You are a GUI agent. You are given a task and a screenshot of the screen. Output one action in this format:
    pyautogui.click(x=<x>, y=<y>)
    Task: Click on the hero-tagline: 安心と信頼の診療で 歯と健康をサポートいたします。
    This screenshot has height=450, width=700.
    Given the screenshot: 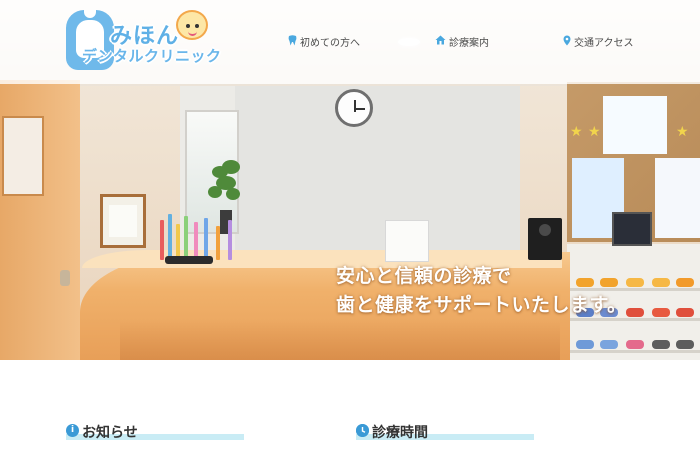 What is the action you would take?
    pyautogui.click(x=481, y=291)
    